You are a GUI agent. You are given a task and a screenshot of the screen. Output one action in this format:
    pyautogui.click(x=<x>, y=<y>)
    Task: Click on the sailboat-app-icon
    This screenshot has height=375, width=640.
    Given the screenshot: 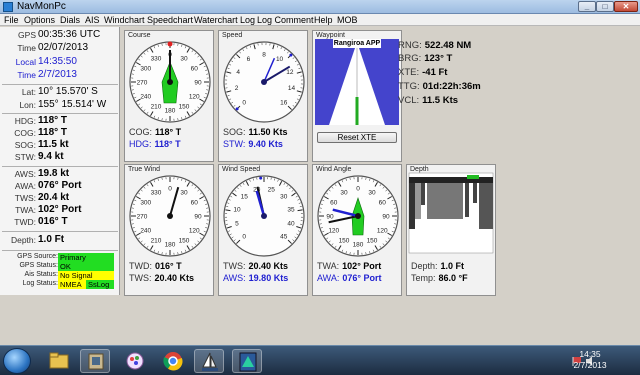 What is the action you would take?
    pyautogui.click(x=209, y=361)
    